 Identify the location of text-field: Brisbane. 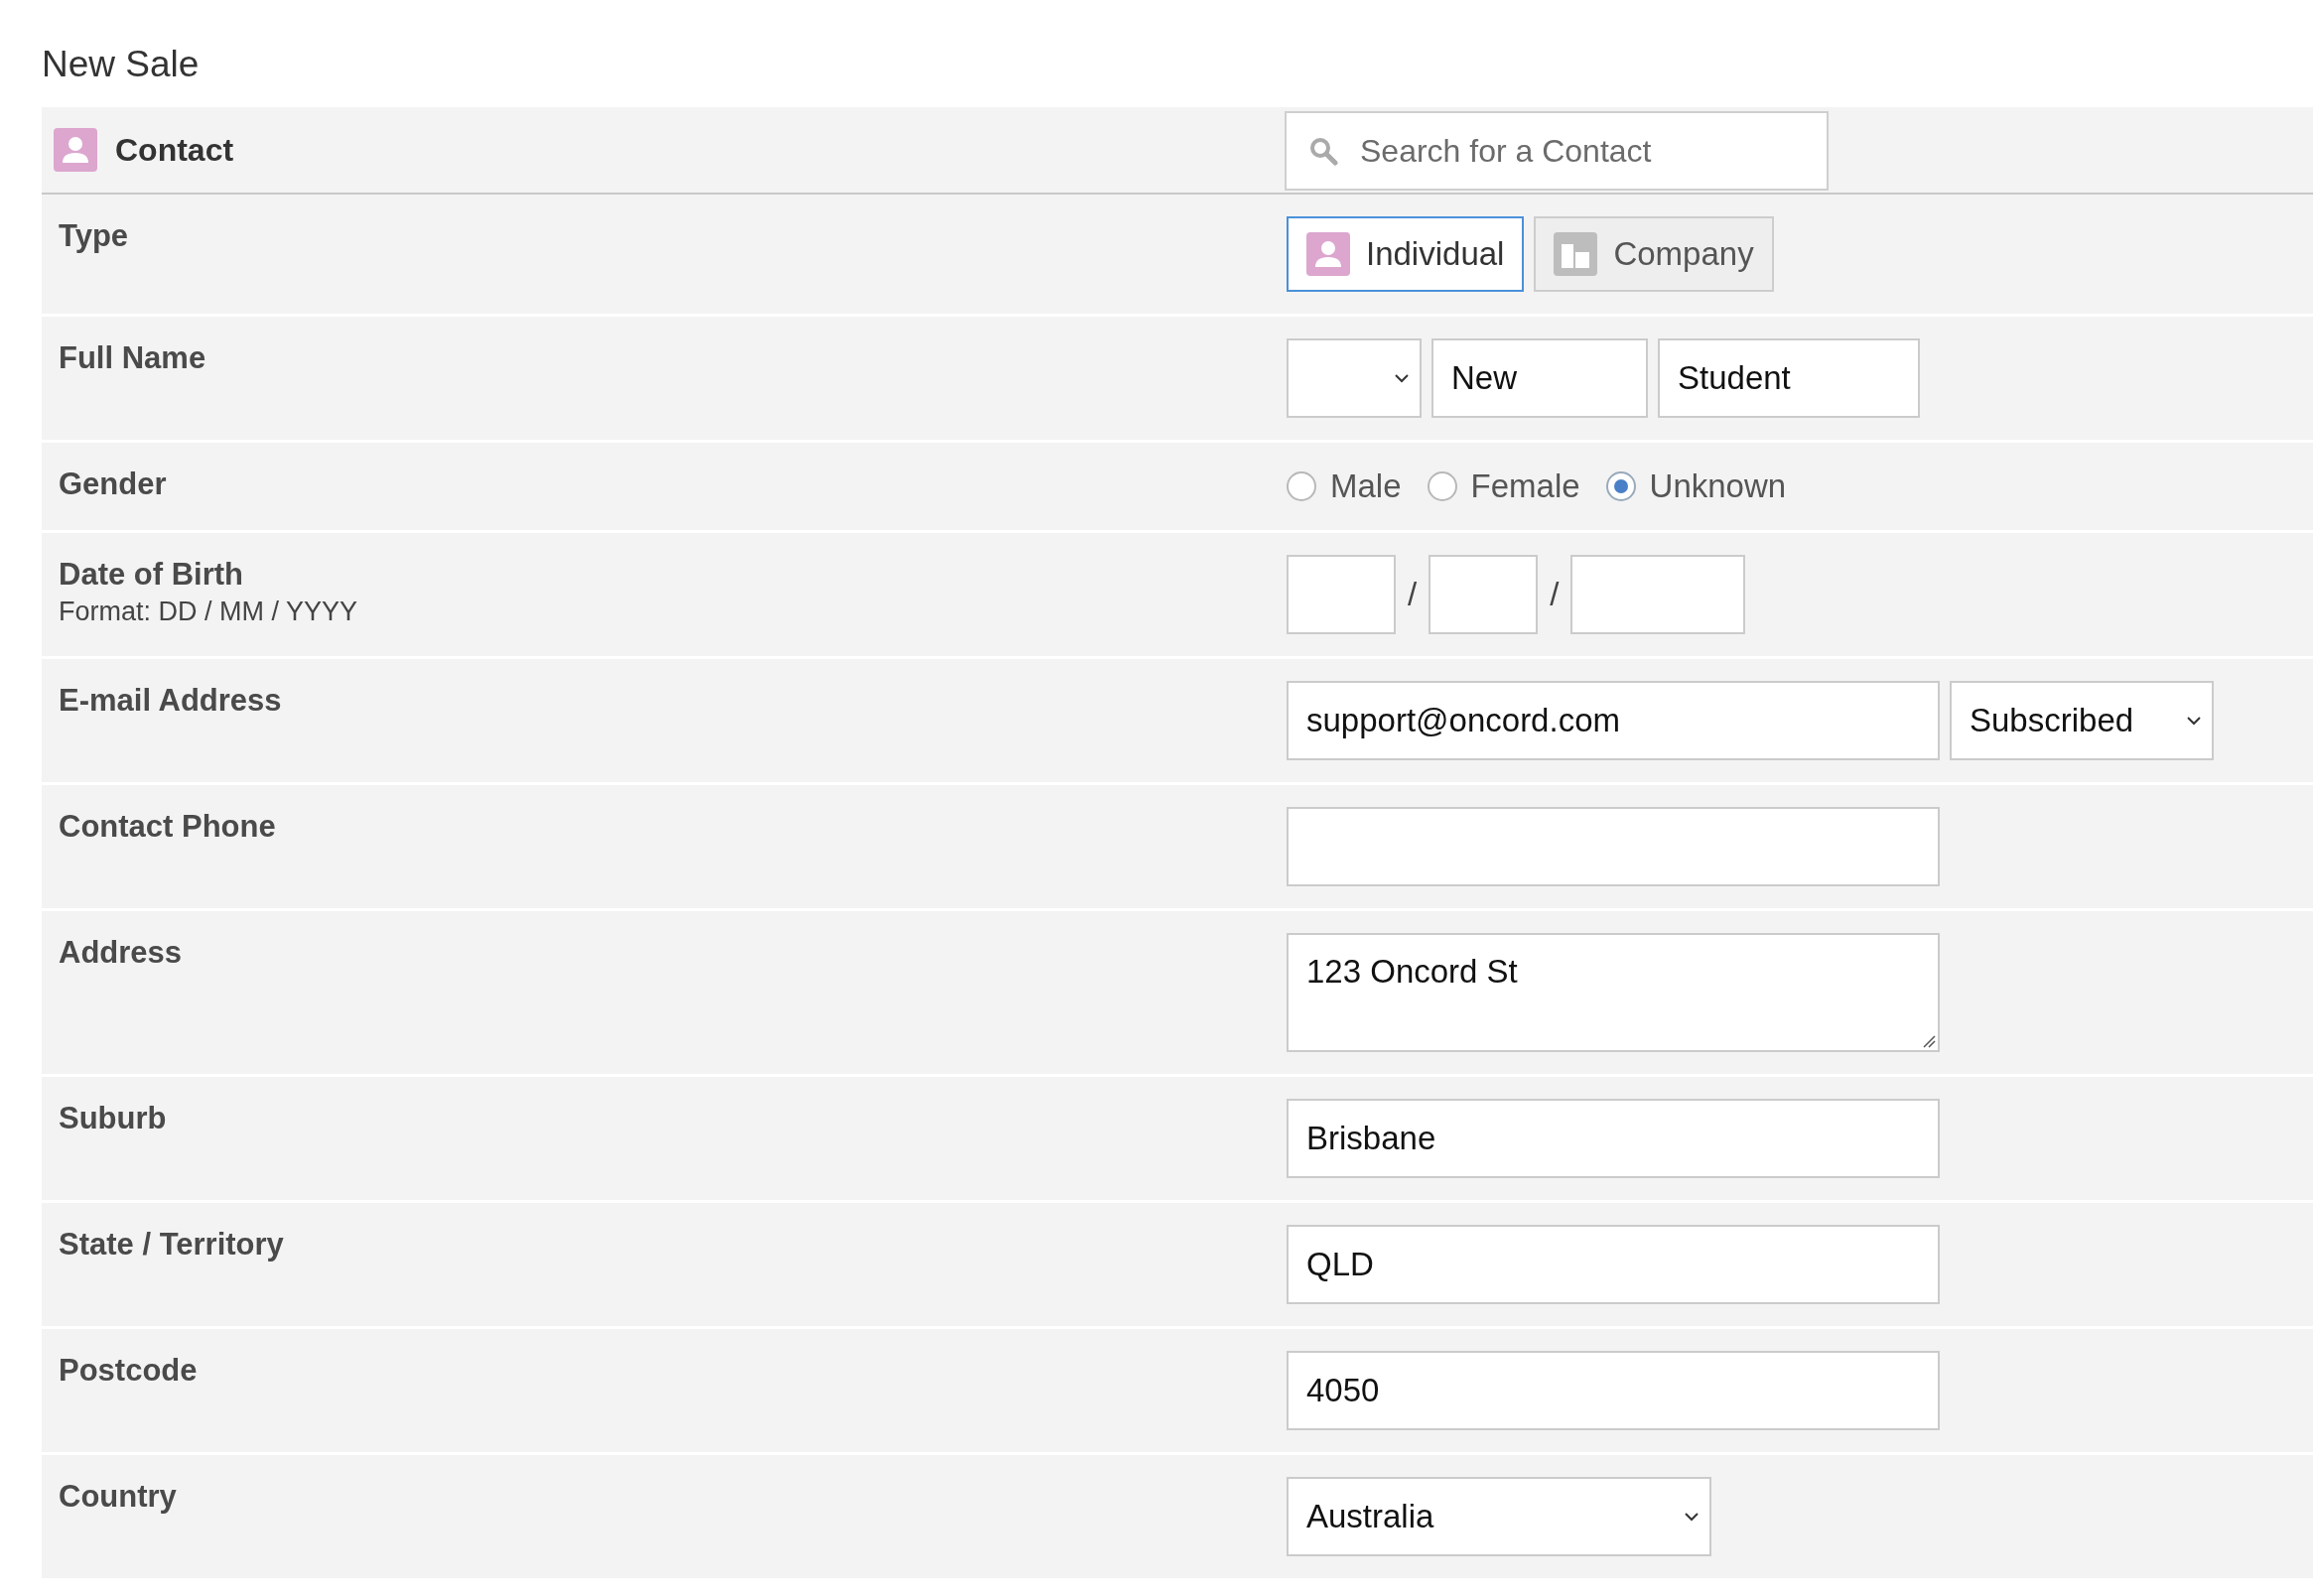
(1613, 1138).